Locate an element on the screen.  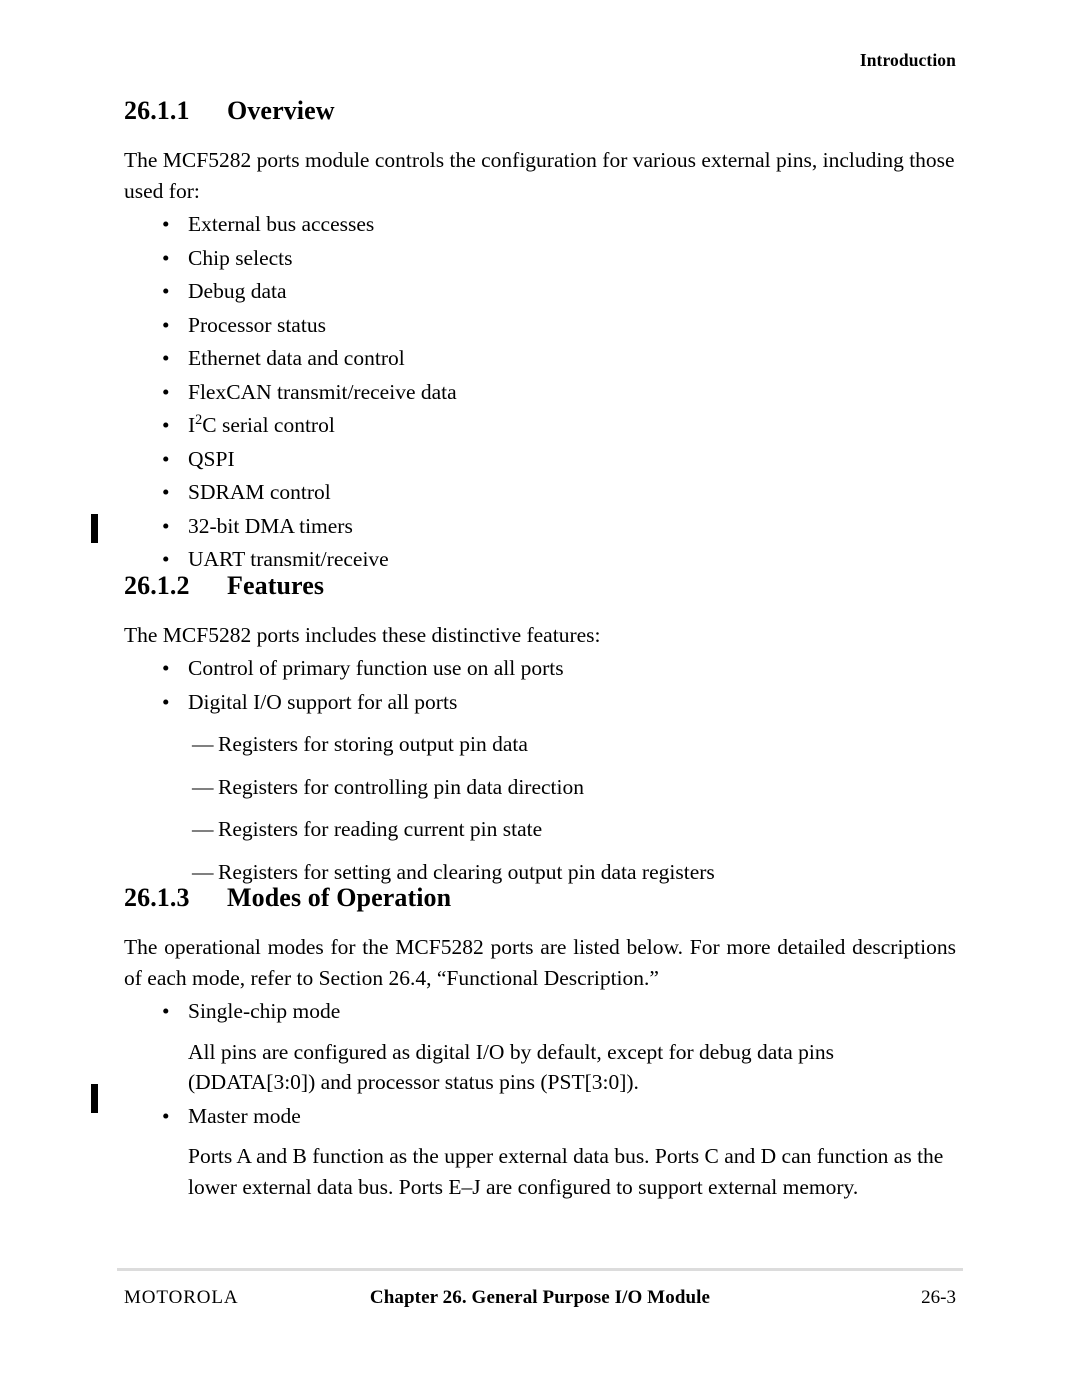
sub-list-item: Registers for reading current pin state is located at coordinates (540, 830).